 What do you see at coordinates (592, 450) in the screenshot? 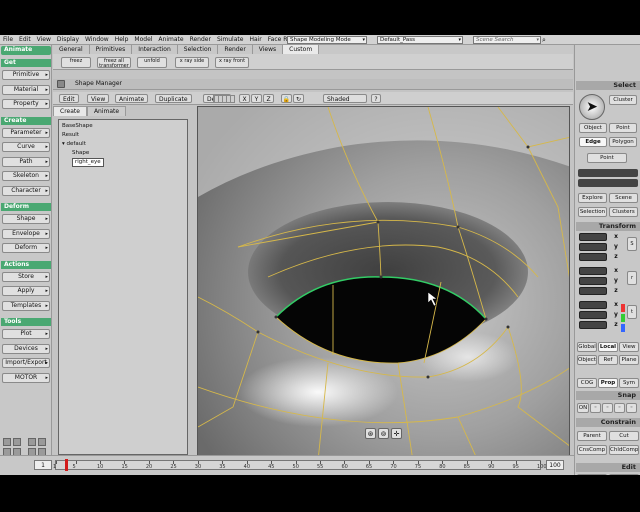
I see `constrain-cnscomp-button: CnsComp` at bounding box center [592, 450].